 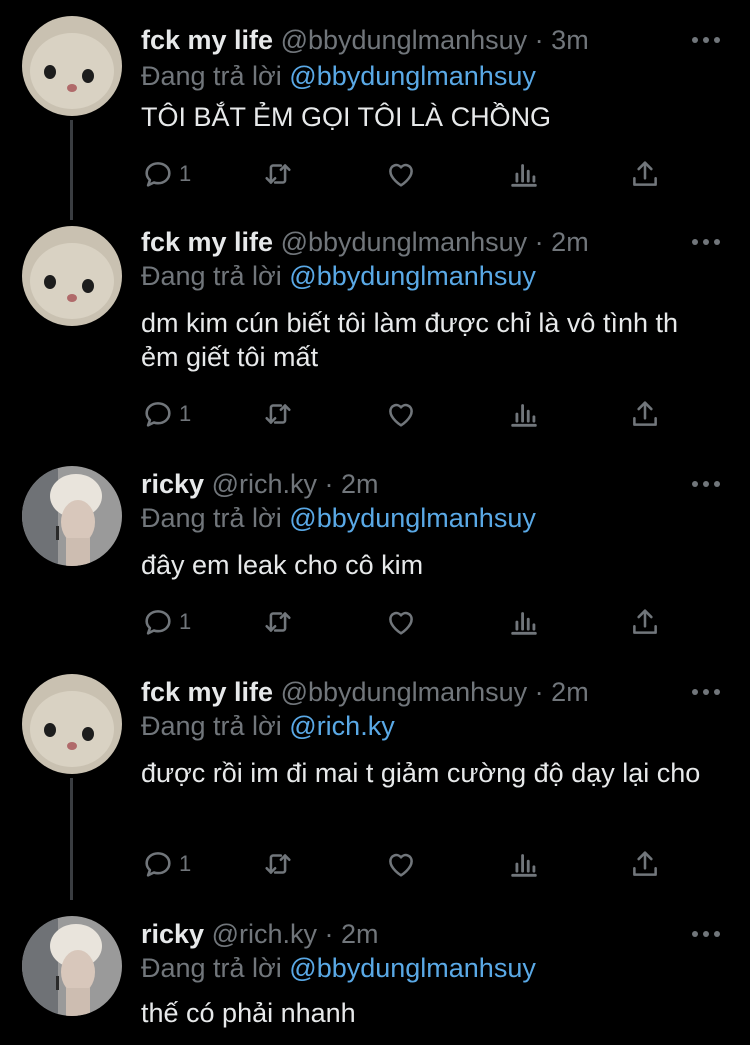 I want to click on tweet-header: fck my life @bbydunglmanhsuy · 3m, so click(x=365, y=40).